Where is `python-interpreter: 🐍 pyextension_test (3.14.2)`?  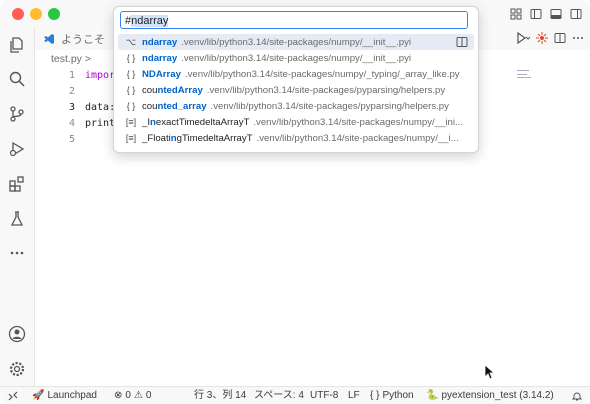 python-interpreter: 🐍 pyextension_test (3.14.2) is located at coordinates (490, 395).